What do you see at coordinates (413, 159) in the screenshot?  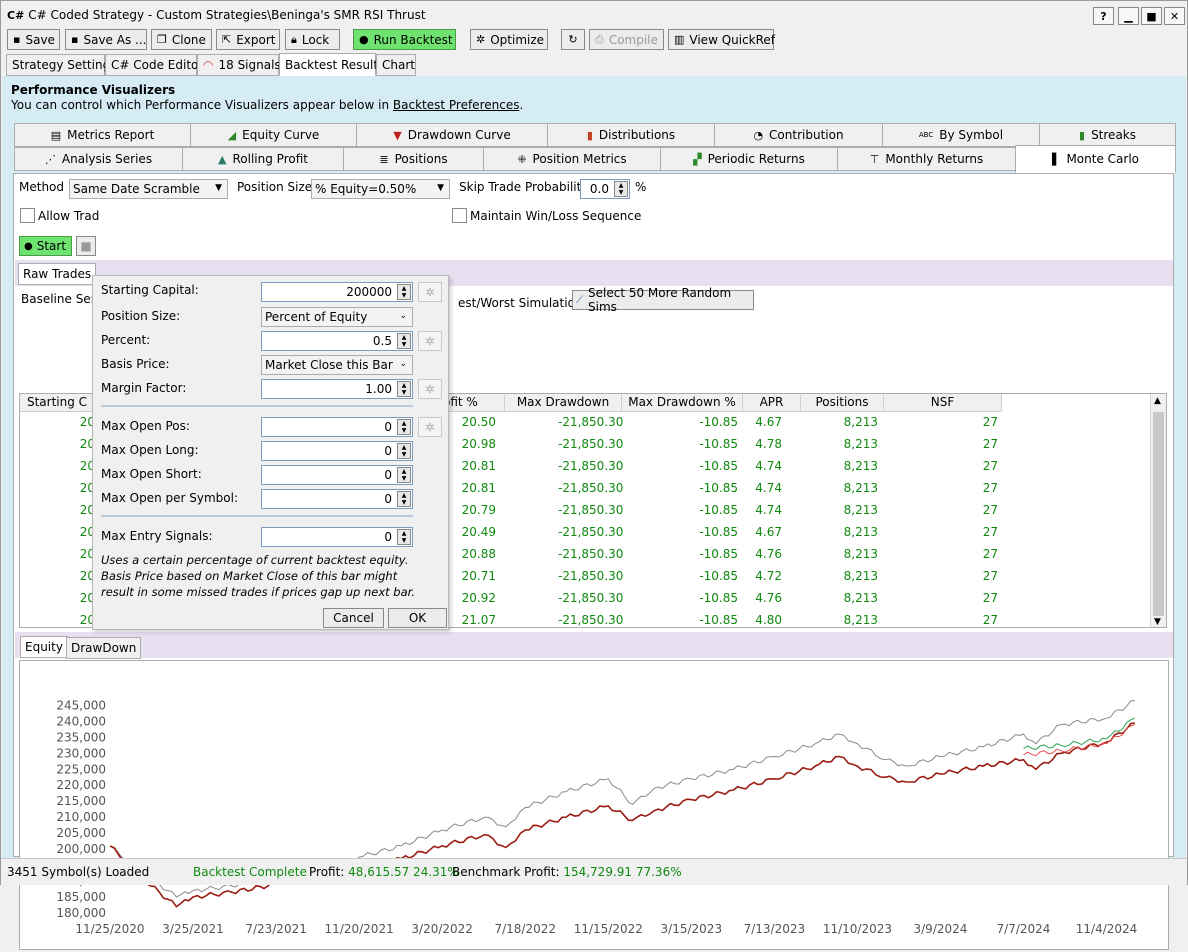 I see `vtab-positions: ≣ Positions` at bounding box center [413, 159].